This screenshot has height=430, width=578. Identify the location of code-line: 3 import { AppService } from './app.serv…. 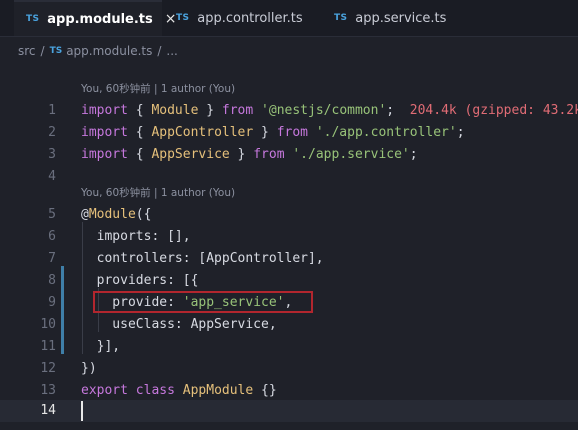
(289, 155).